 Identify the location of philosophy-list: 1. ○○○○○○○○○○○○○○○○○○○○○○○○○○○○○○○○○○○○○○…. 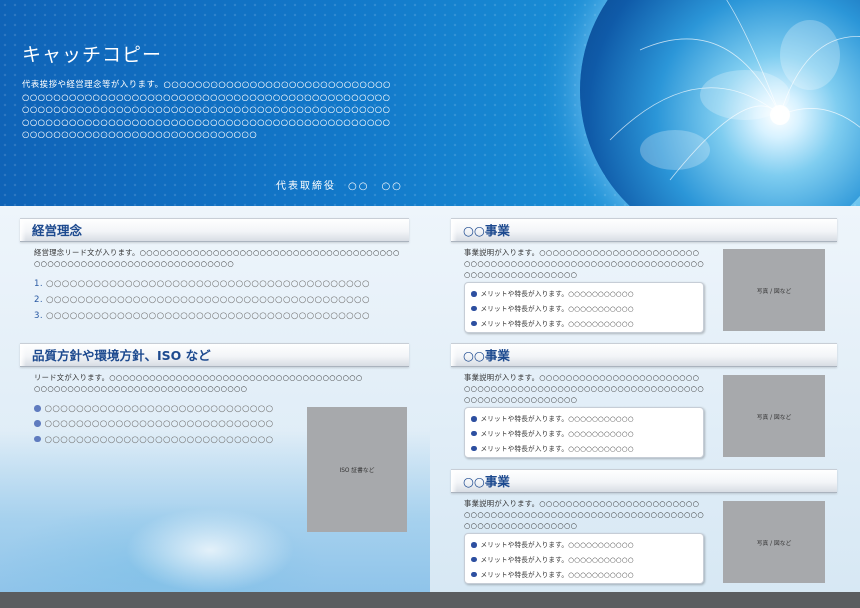
(202, 300).